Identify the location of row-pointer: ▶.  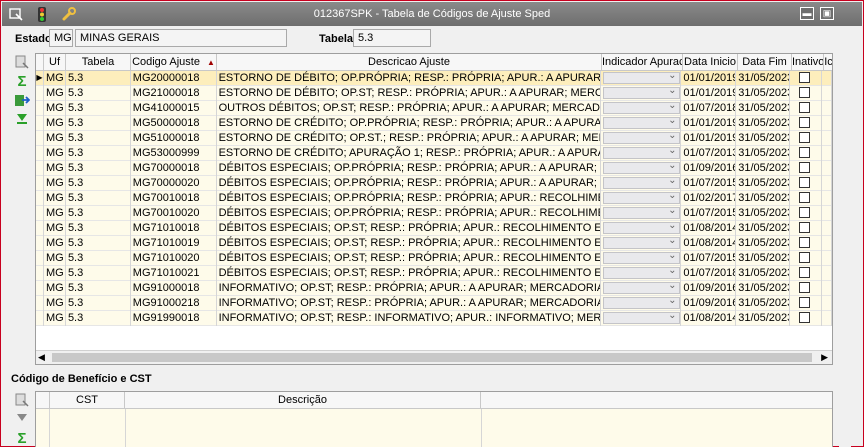
(40, 78).